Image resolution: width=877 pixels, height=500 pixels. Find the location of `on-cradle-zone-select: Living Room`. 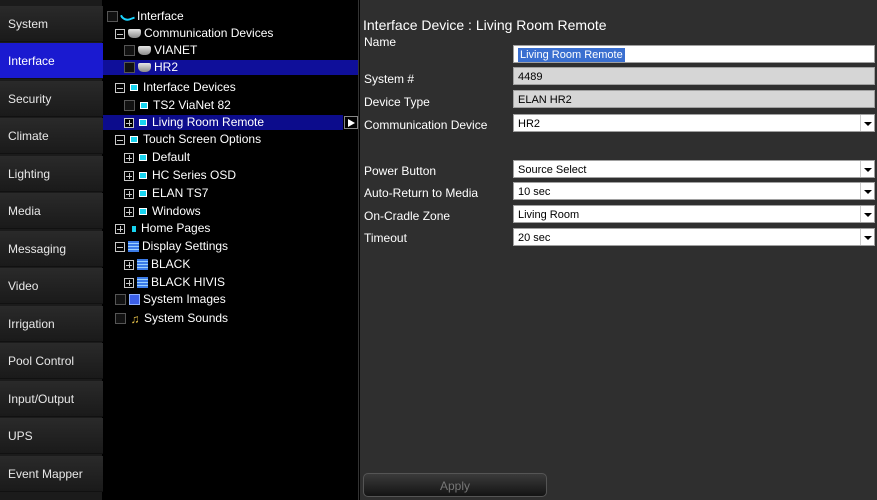

on-cradle-zone-select: Living Room is located at coordinates (694, 214).